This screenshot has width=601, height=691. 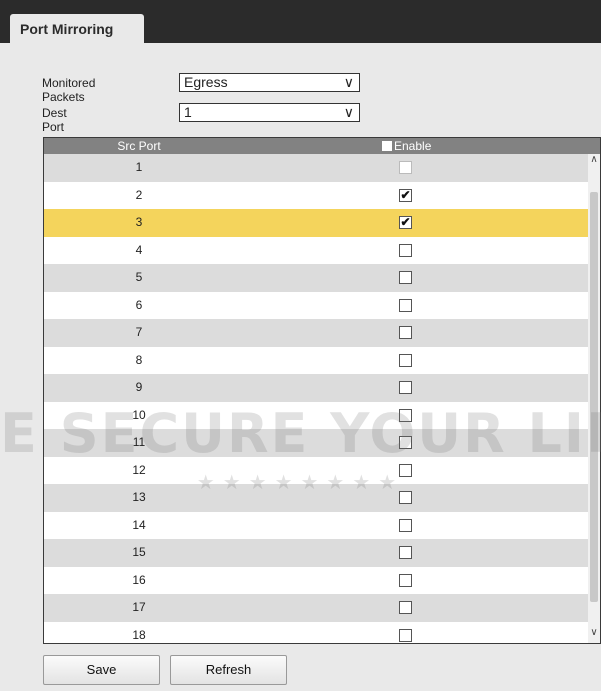 What do you see at coordinates (317, 608) in the screenshot?
I see `table-row: 17` at bounding box center [317, 608].